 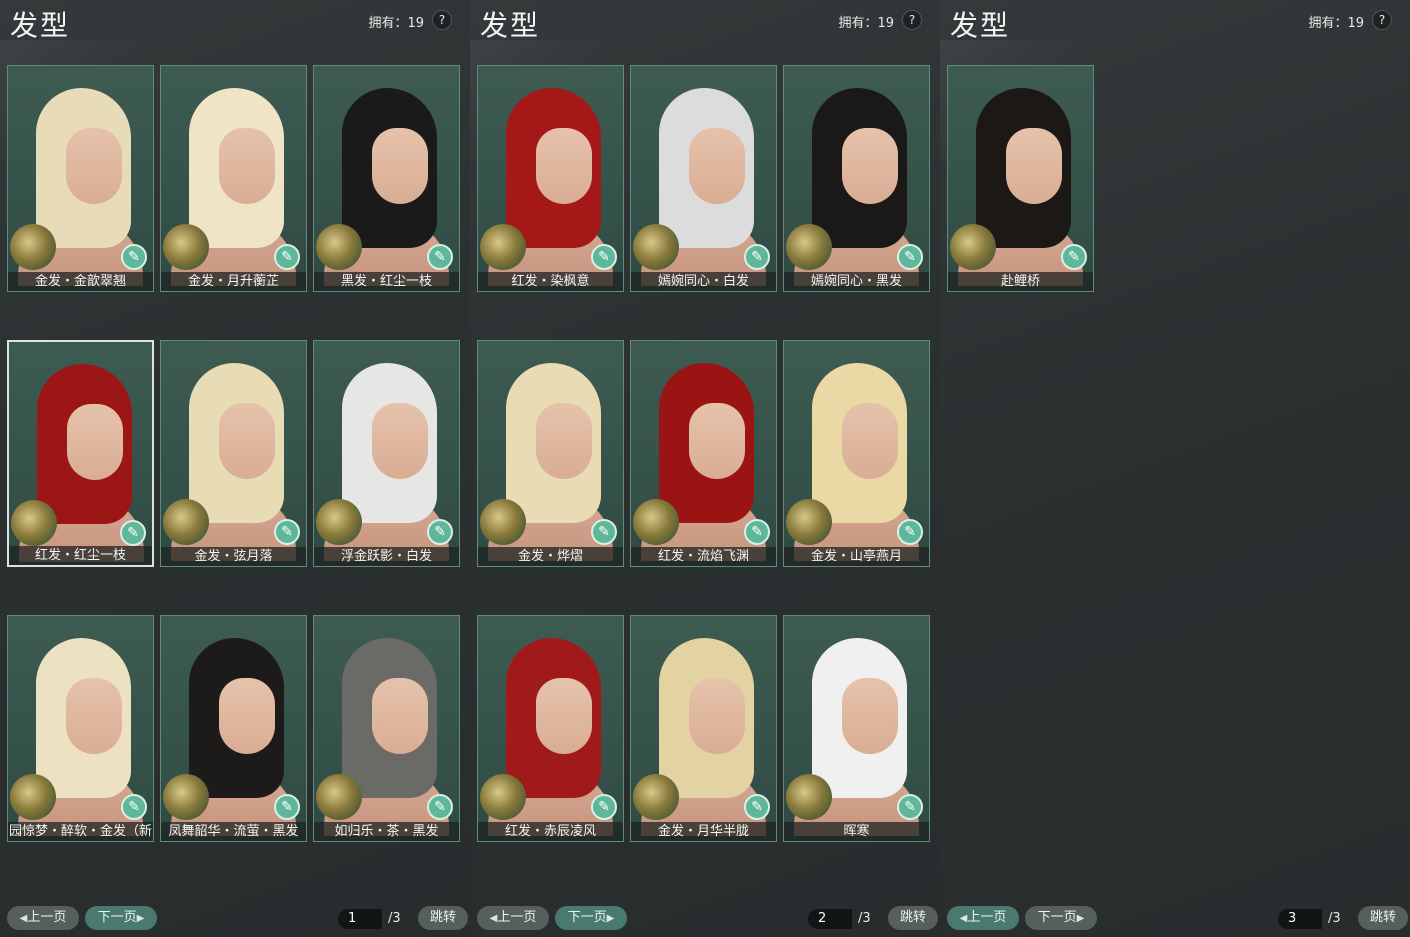 What do you see at coordinates (386, 831) in the screenshot?
I see `hairstyle-label: 如归乐・茶・黑发` at bounding box center [386, 831].